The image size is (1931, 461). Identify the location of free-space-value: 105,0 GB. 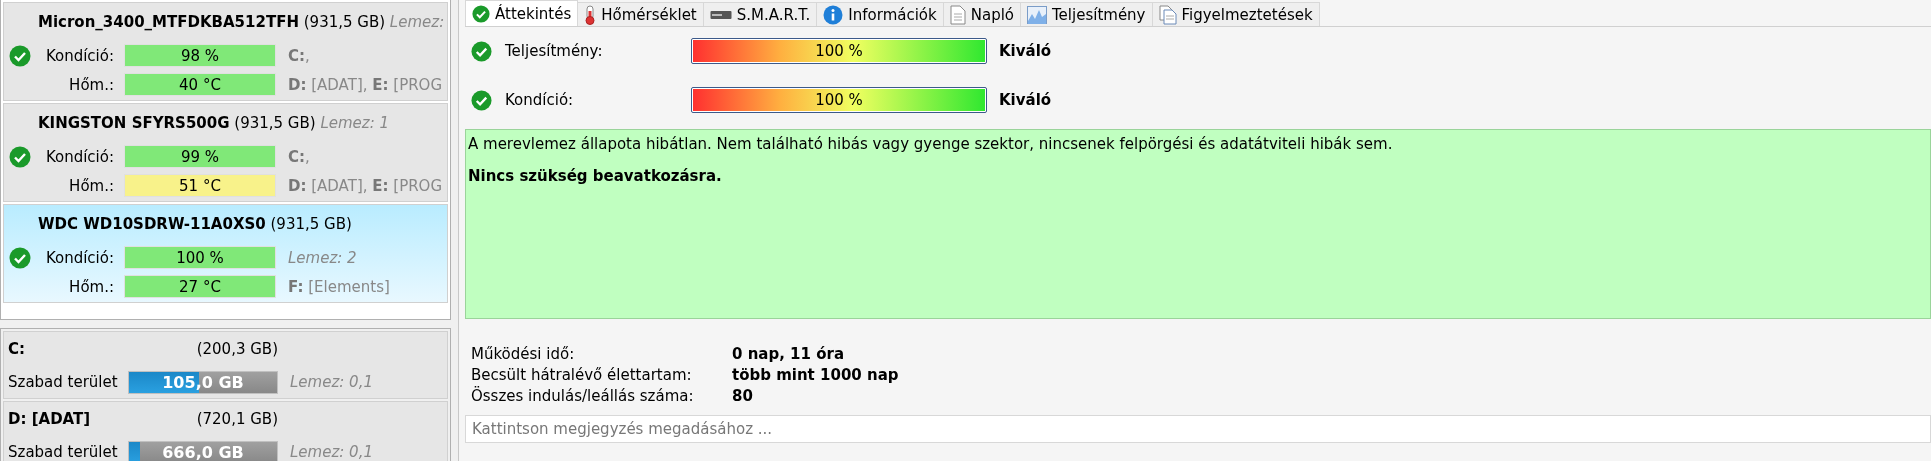
(203, 382).